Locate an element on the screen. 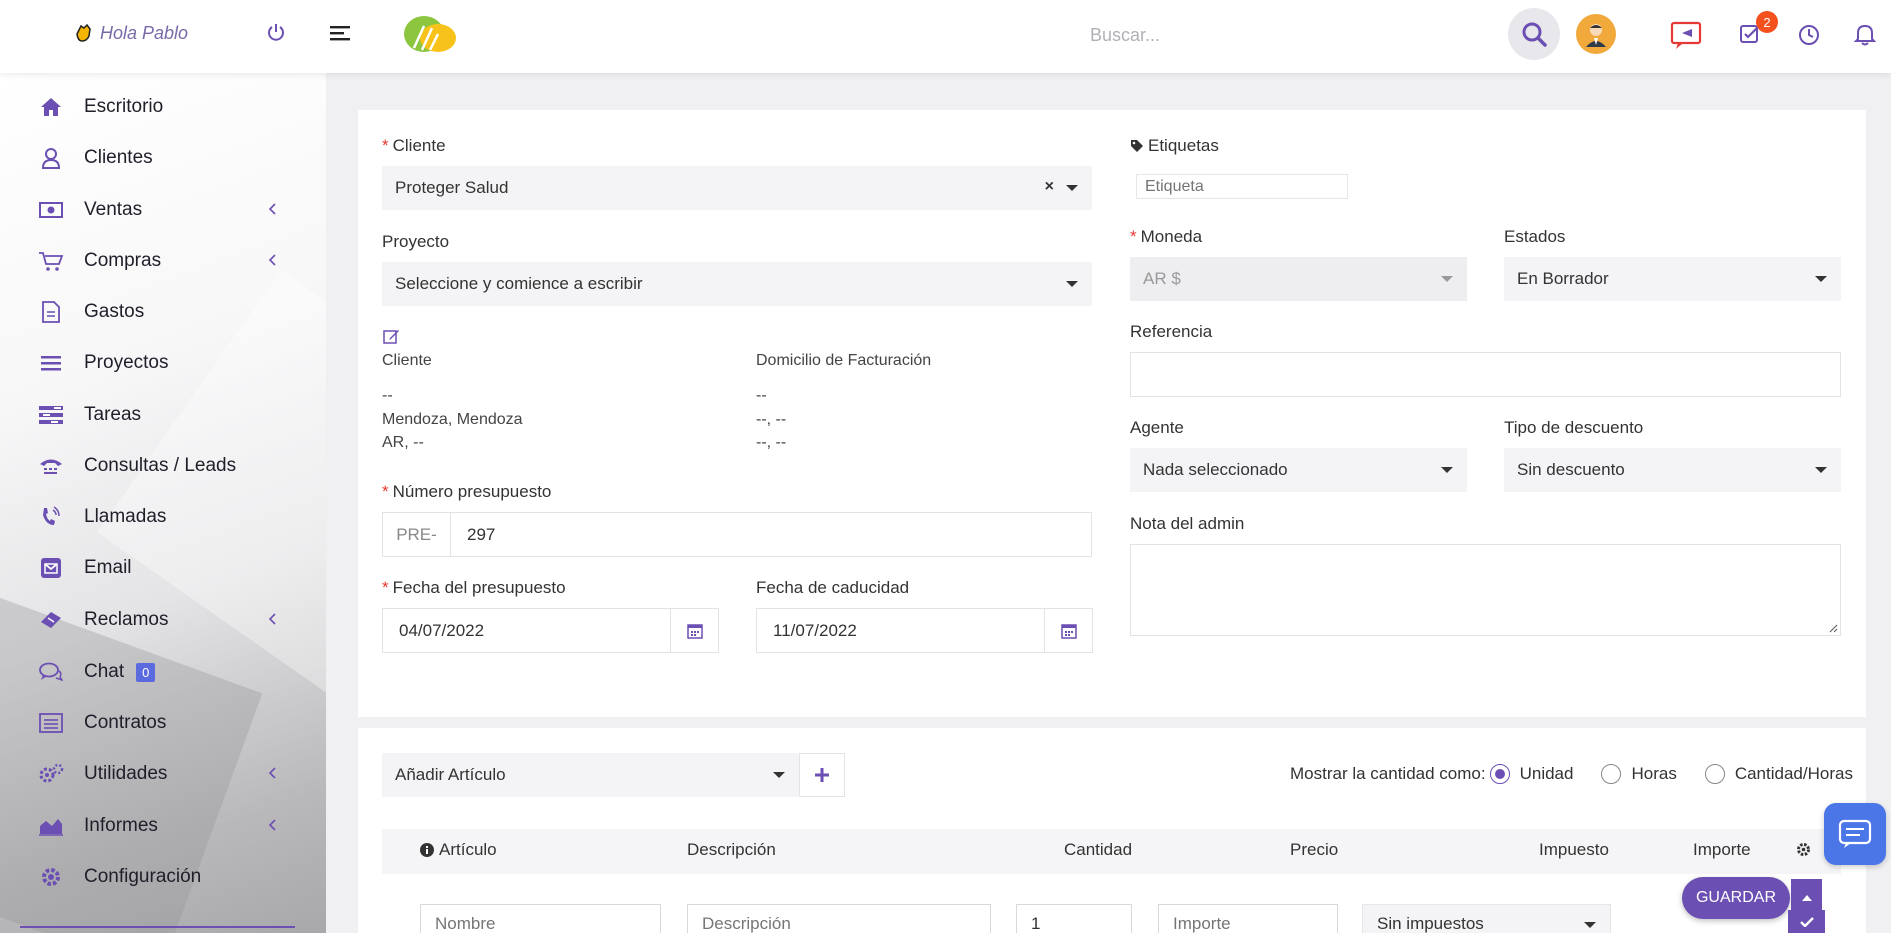 Image resolution: width=1891 pixels, height=933 pixels. sidebar-item-consultas: Consultas / Leads is located at coordinates (163, 466).